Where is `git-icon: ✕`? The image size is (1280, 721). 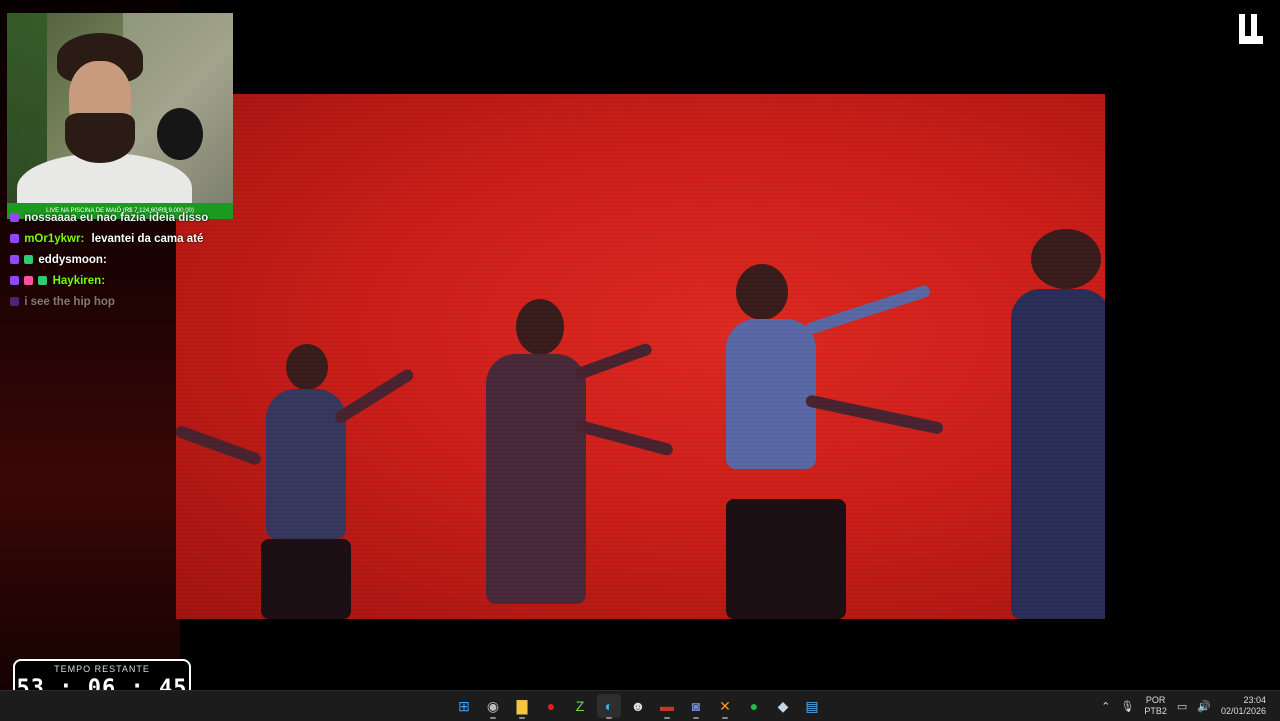
git-icon: ✕ is located at coordinates (725, 706).